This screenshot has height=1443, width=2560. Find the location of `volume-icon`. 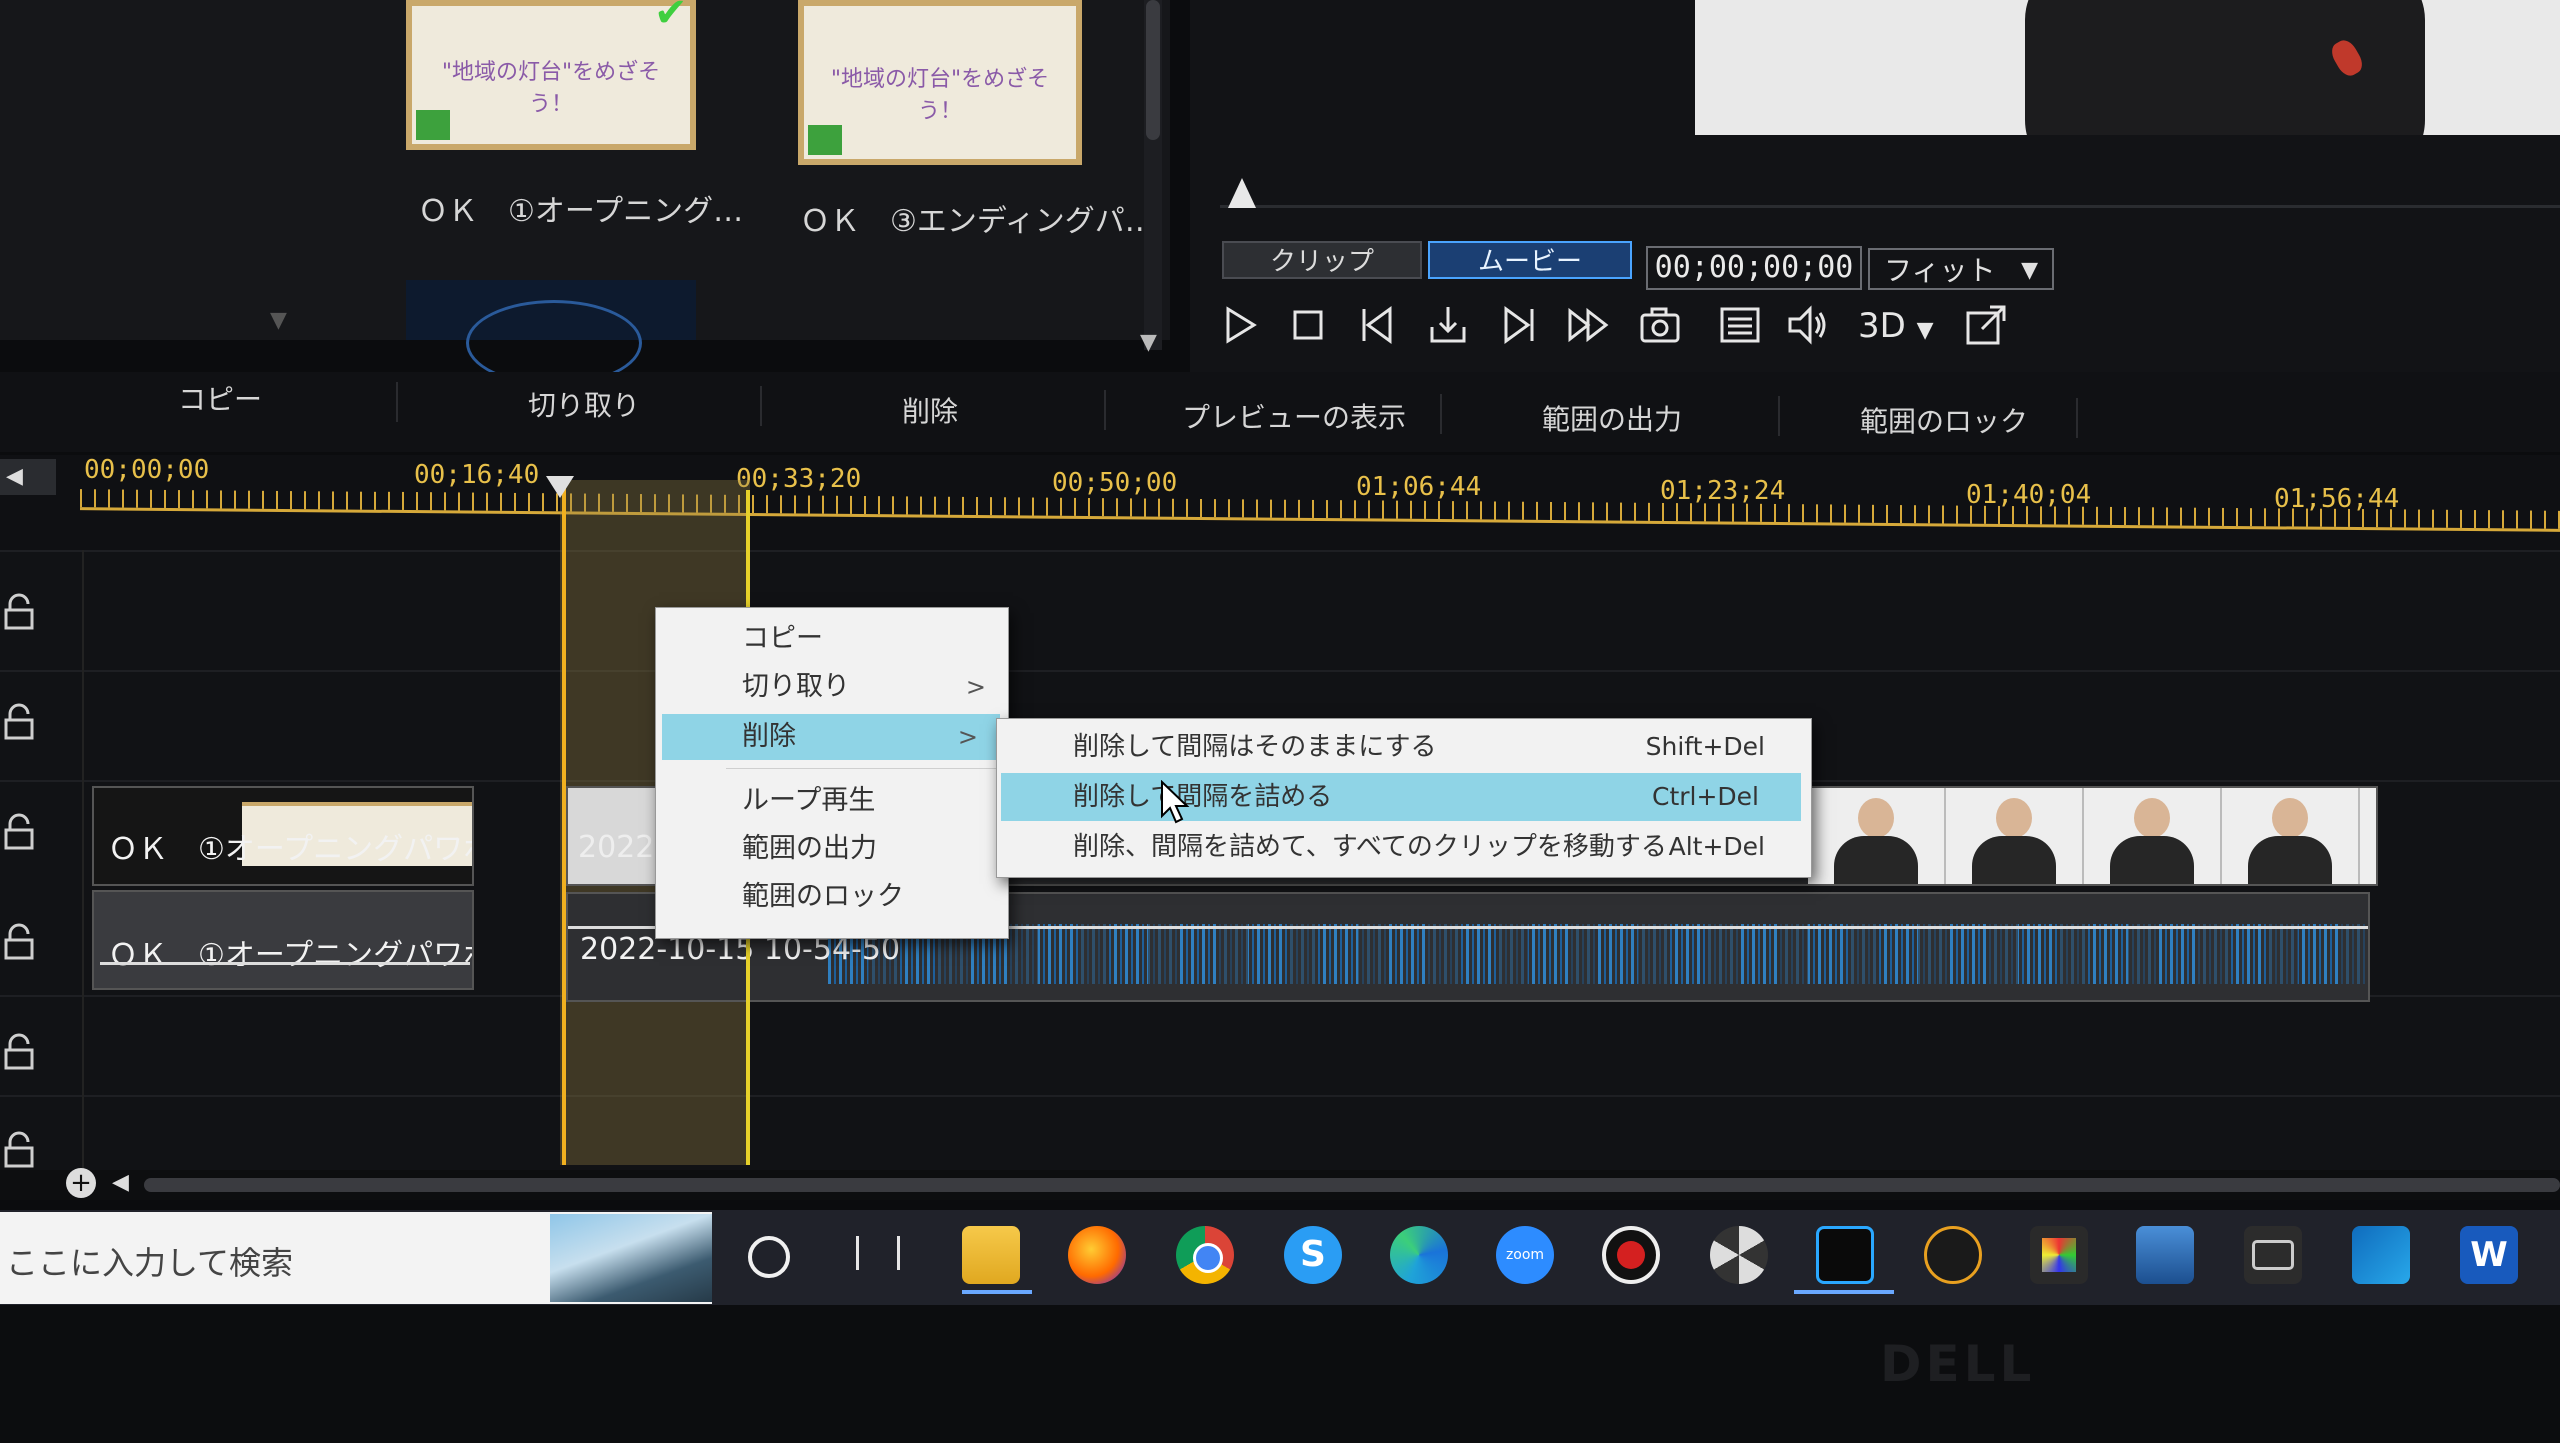

volume-icon is located at coordinates (1808, 325).